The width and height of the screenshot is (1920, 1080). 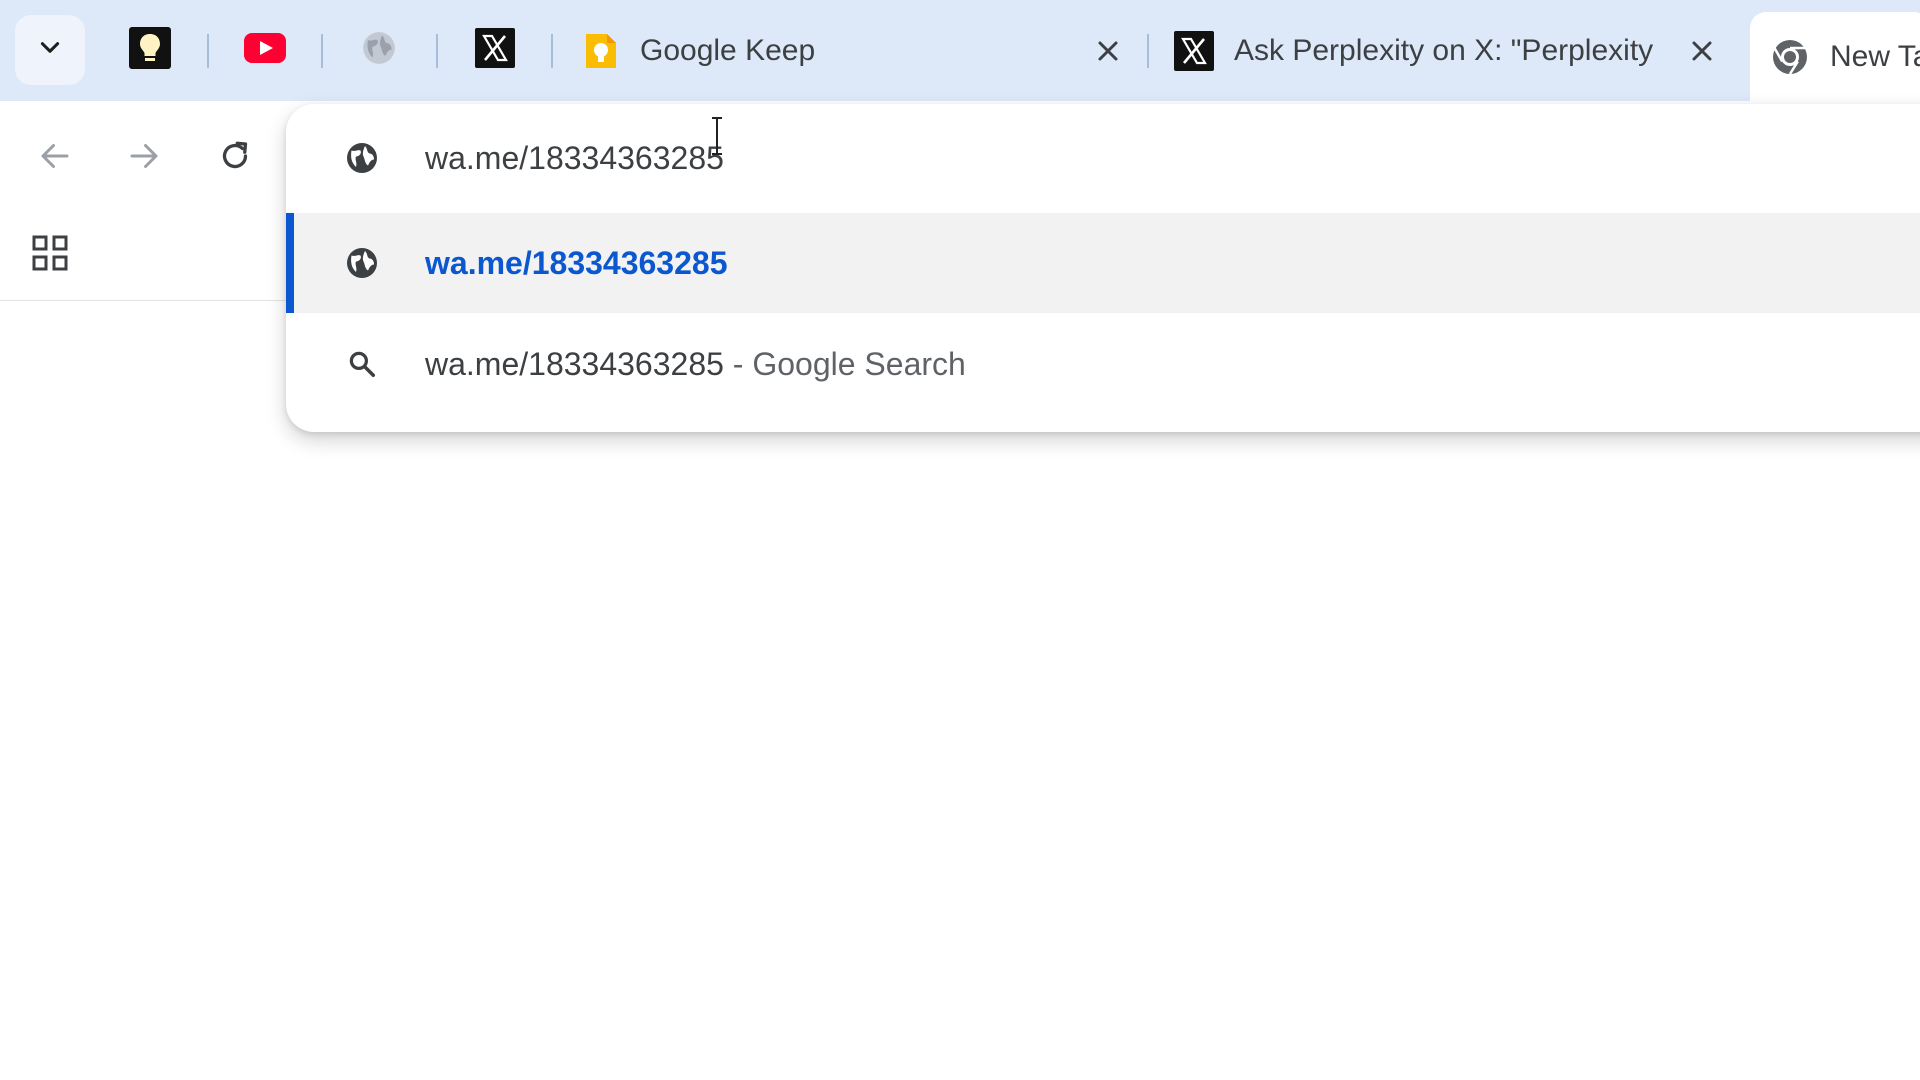 I want to click on suggestion-suffix: - Google Search, so click(x=844, y=363).